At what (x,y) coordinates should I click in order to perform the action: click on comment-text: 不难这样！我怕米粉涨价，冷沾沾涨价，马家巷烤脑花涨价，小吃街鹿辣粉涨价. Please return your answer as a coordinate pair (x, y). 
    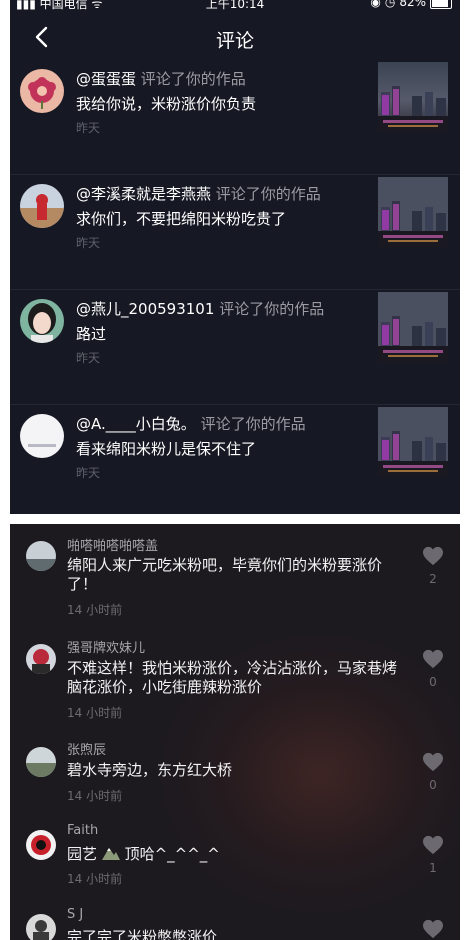
    Looking at the image, I should click on (232, 677).